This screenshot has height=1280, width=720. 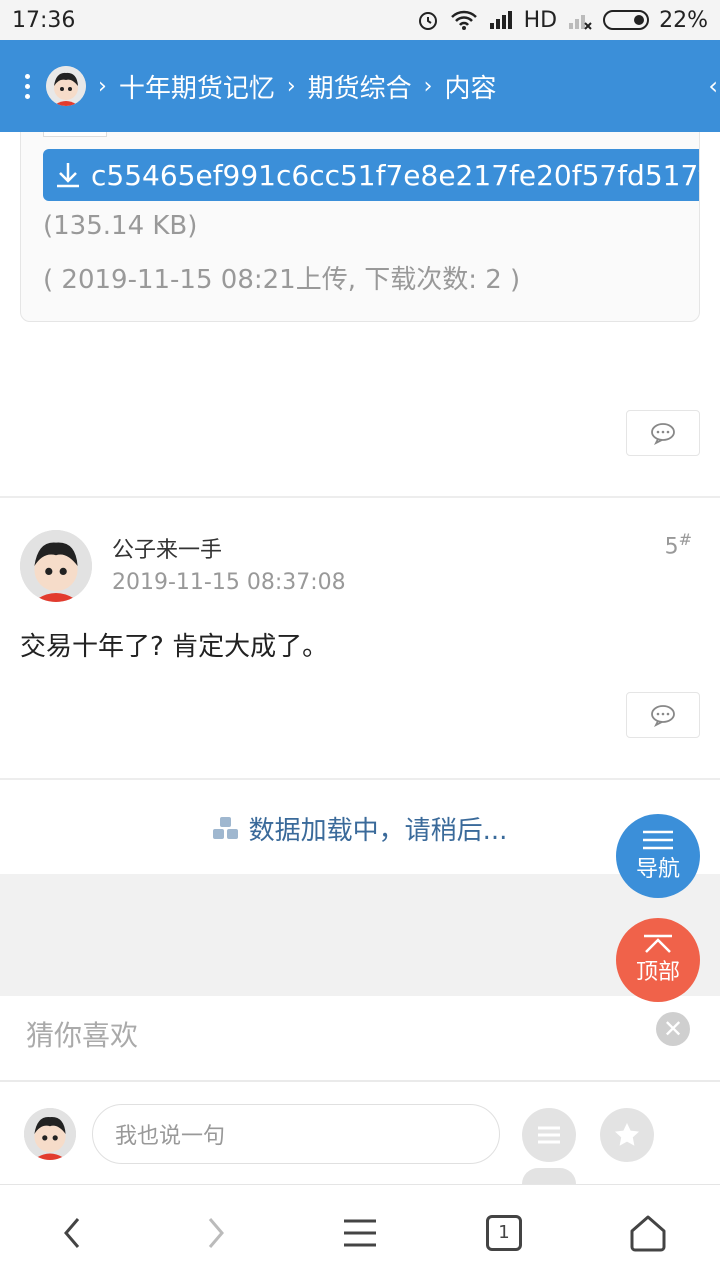 I want to click on share-button, so click(x=549, y=1176).